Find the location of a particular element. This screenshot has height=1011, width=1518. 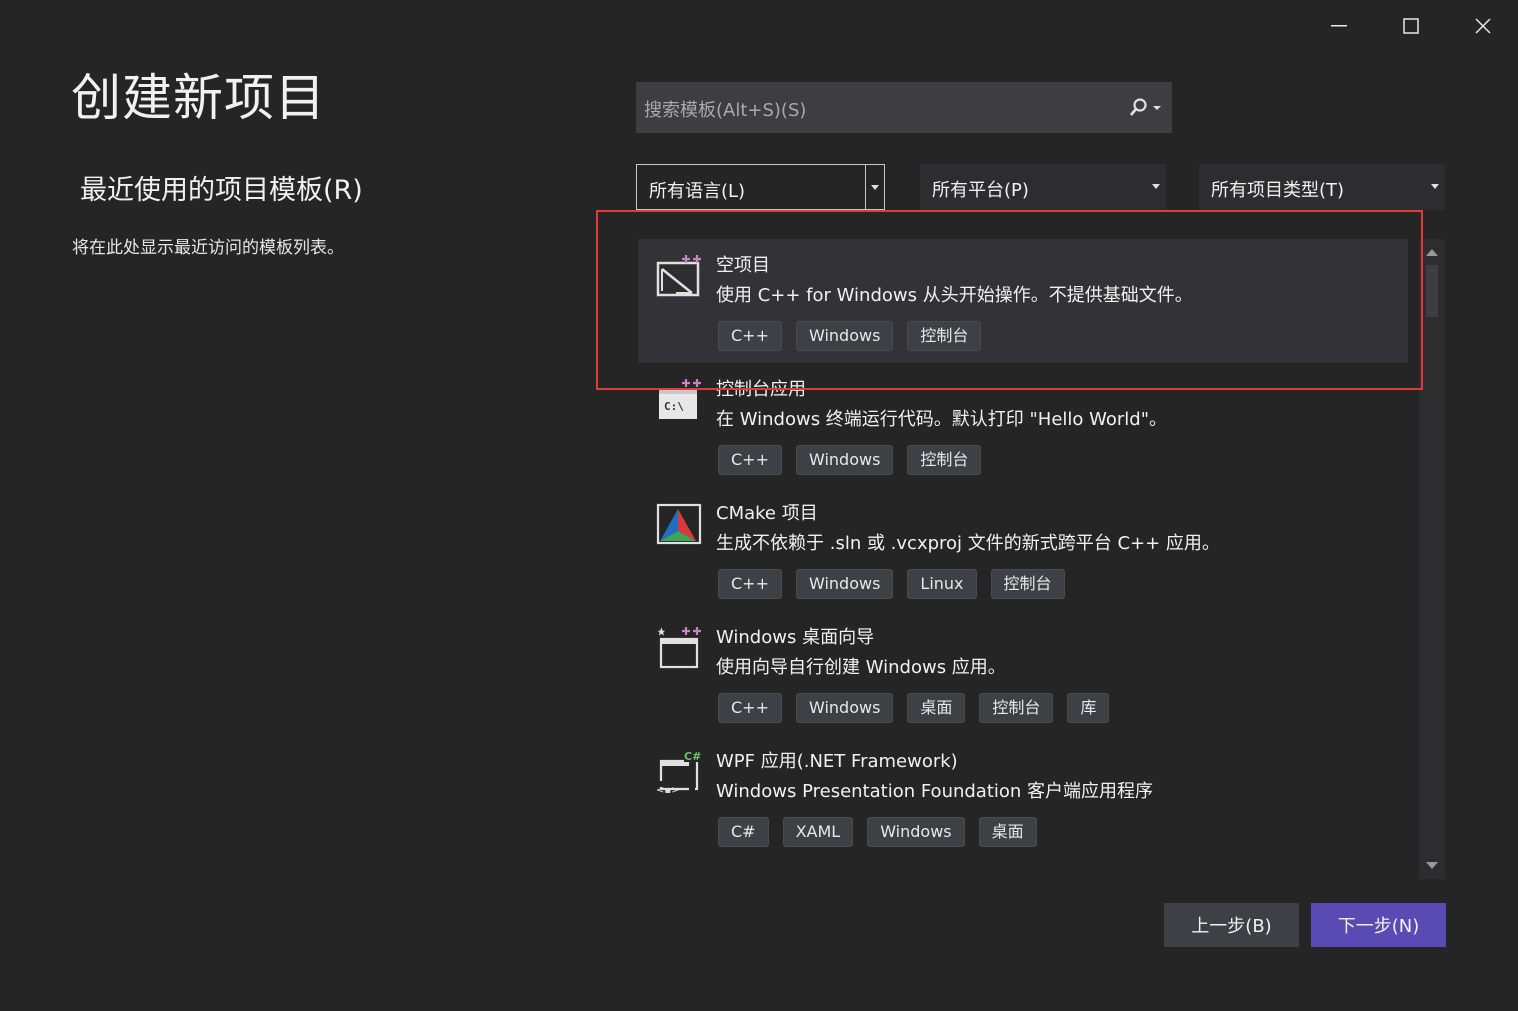

page-title: 创建新项目 is located at coordinates (198, 98).